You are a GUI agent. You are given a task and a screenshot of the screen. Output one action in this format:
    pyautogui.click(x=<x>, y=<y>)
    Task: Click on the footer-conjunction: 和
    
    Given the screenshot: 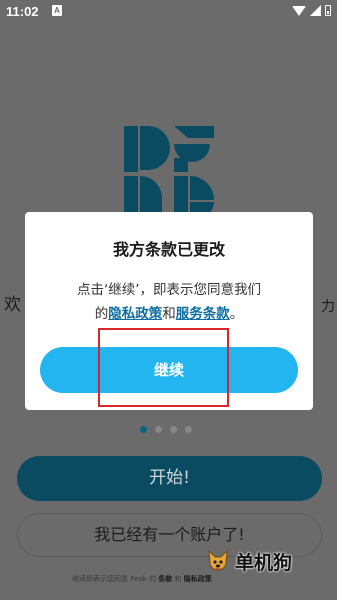 What is the action you would take?
    pyautogui.click(x=178, y=579)
    